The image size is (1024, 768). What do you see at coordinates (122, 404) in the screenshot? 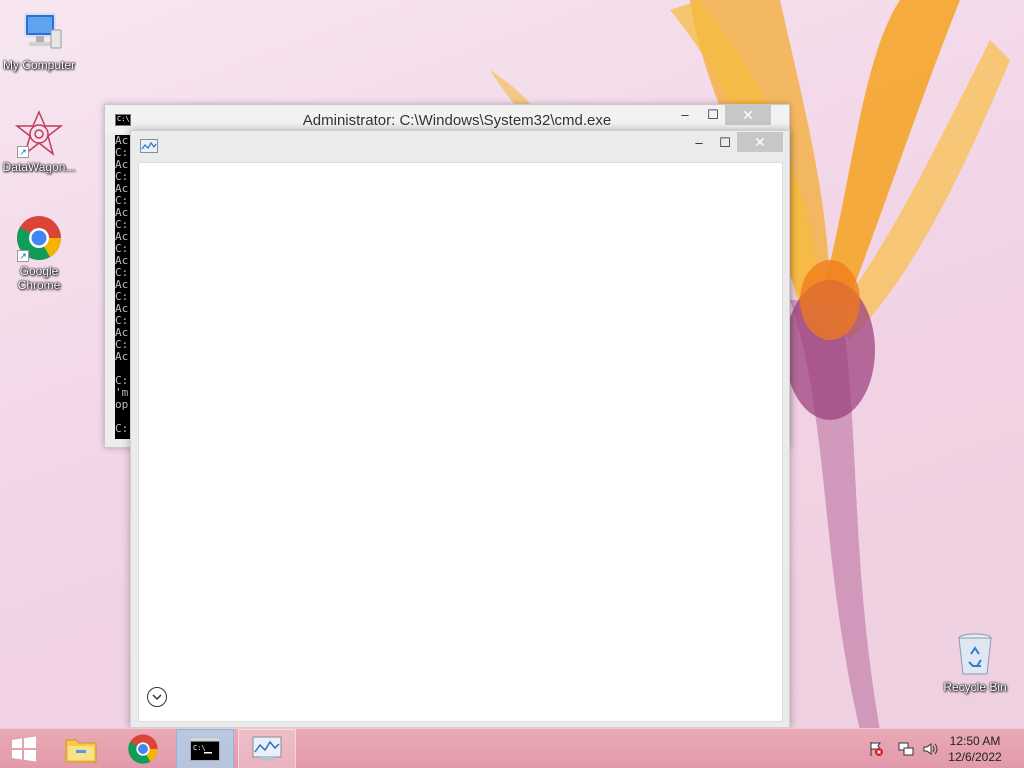
I see `console-line: op` at bounding box center [122, 404].